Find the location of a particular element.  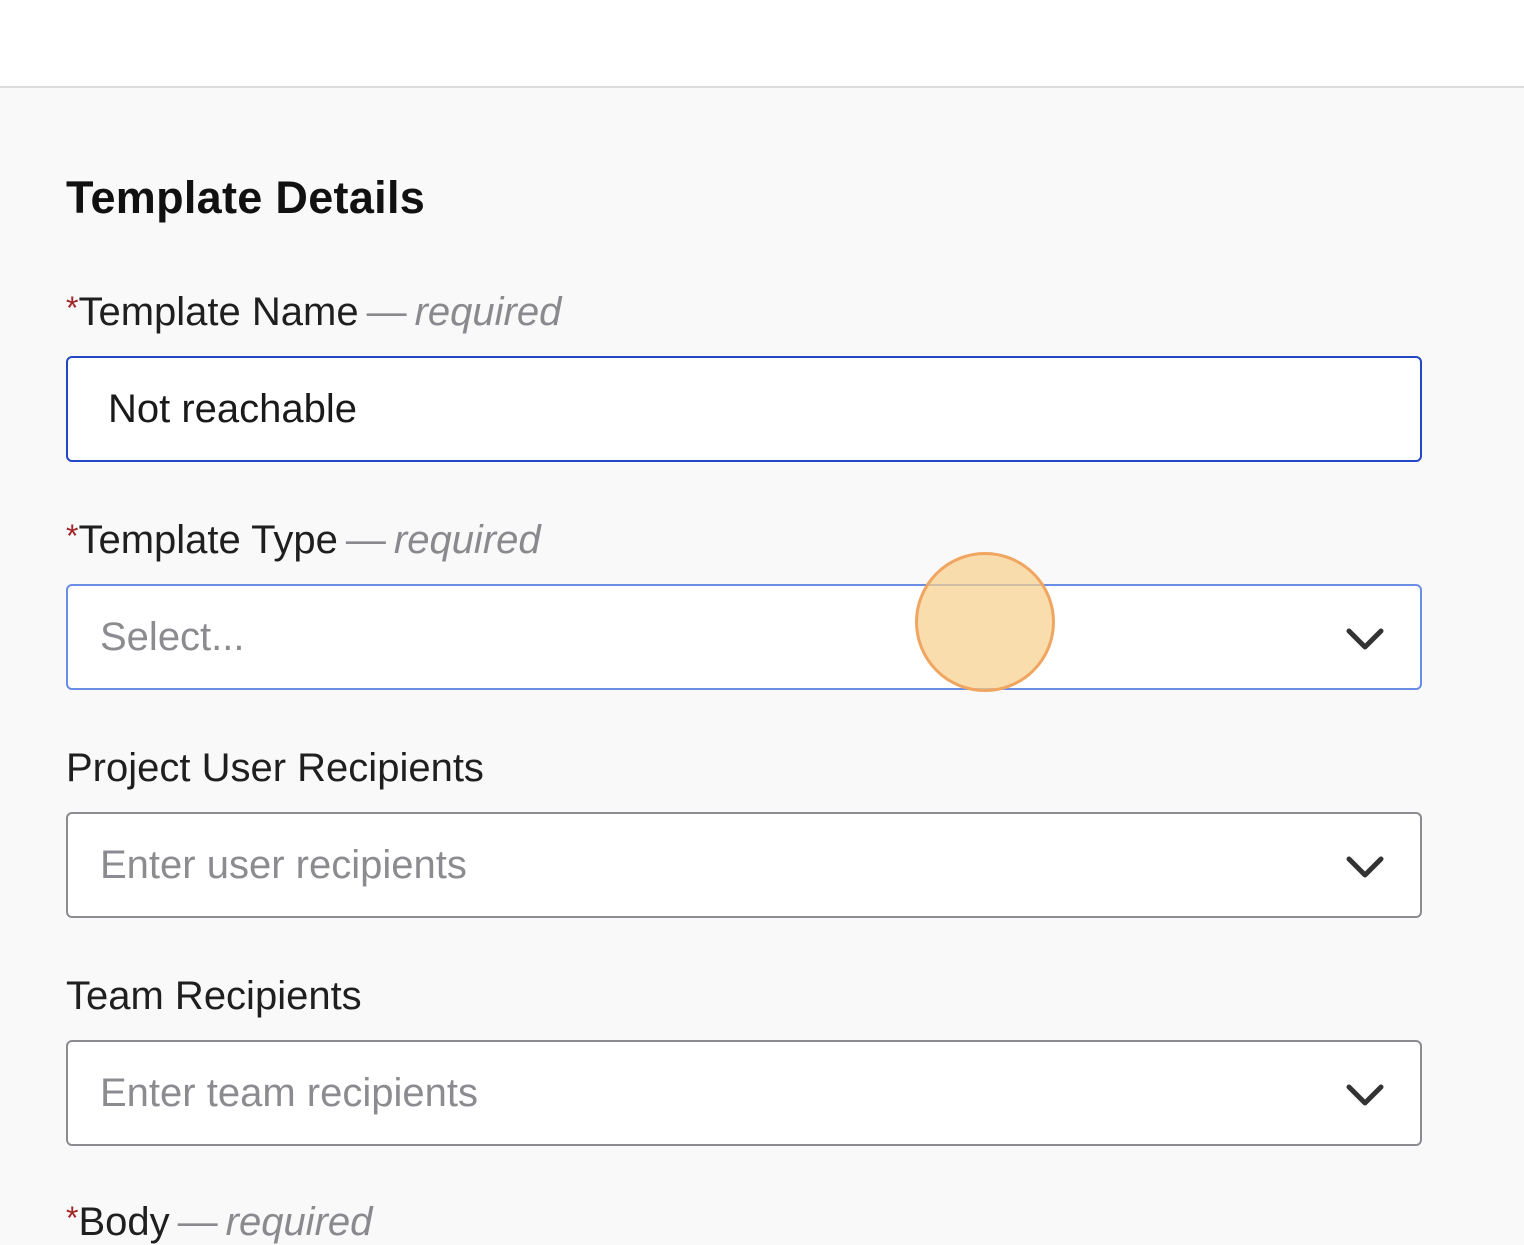

top-bar is located at coordinates (762, 44).